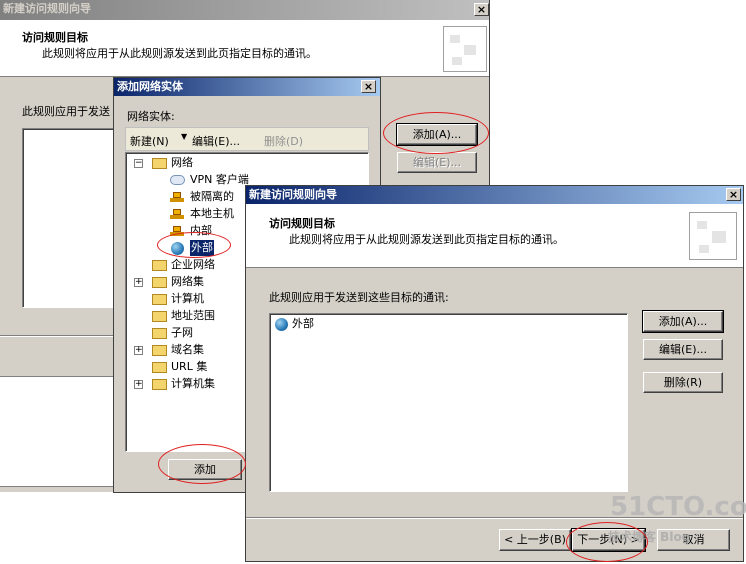 This screenshot has height=564, width=746. What do you see at coordinates (66, 111) in the screenshot?
I see `back-wizard-list-label: 此规则应用于发送` at bounding box center [66, 111].